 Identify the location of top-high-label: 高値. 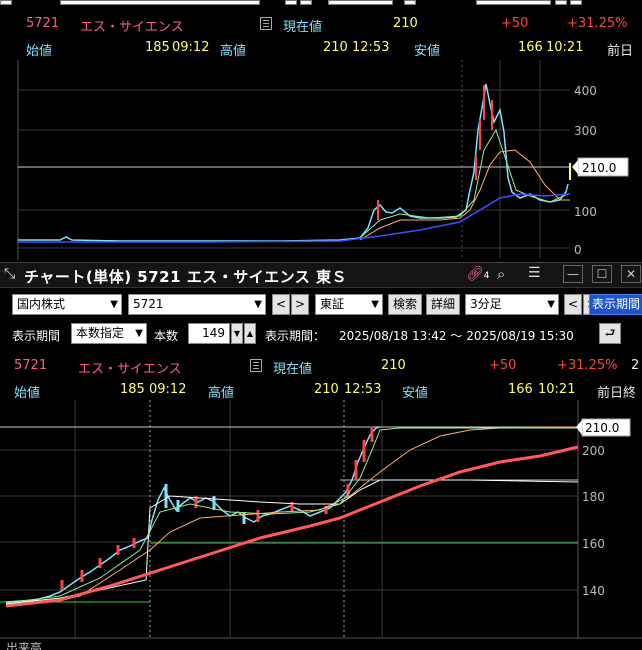
(233, 51).